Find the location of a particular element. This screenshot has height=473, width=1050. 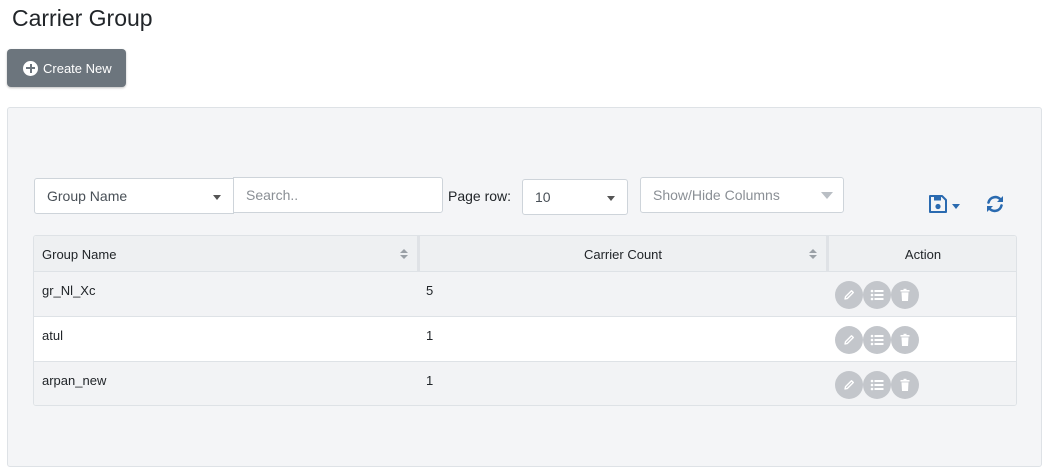

show-hide-columns-select: Show/Hide Columns is located at coordinates (742, 195).